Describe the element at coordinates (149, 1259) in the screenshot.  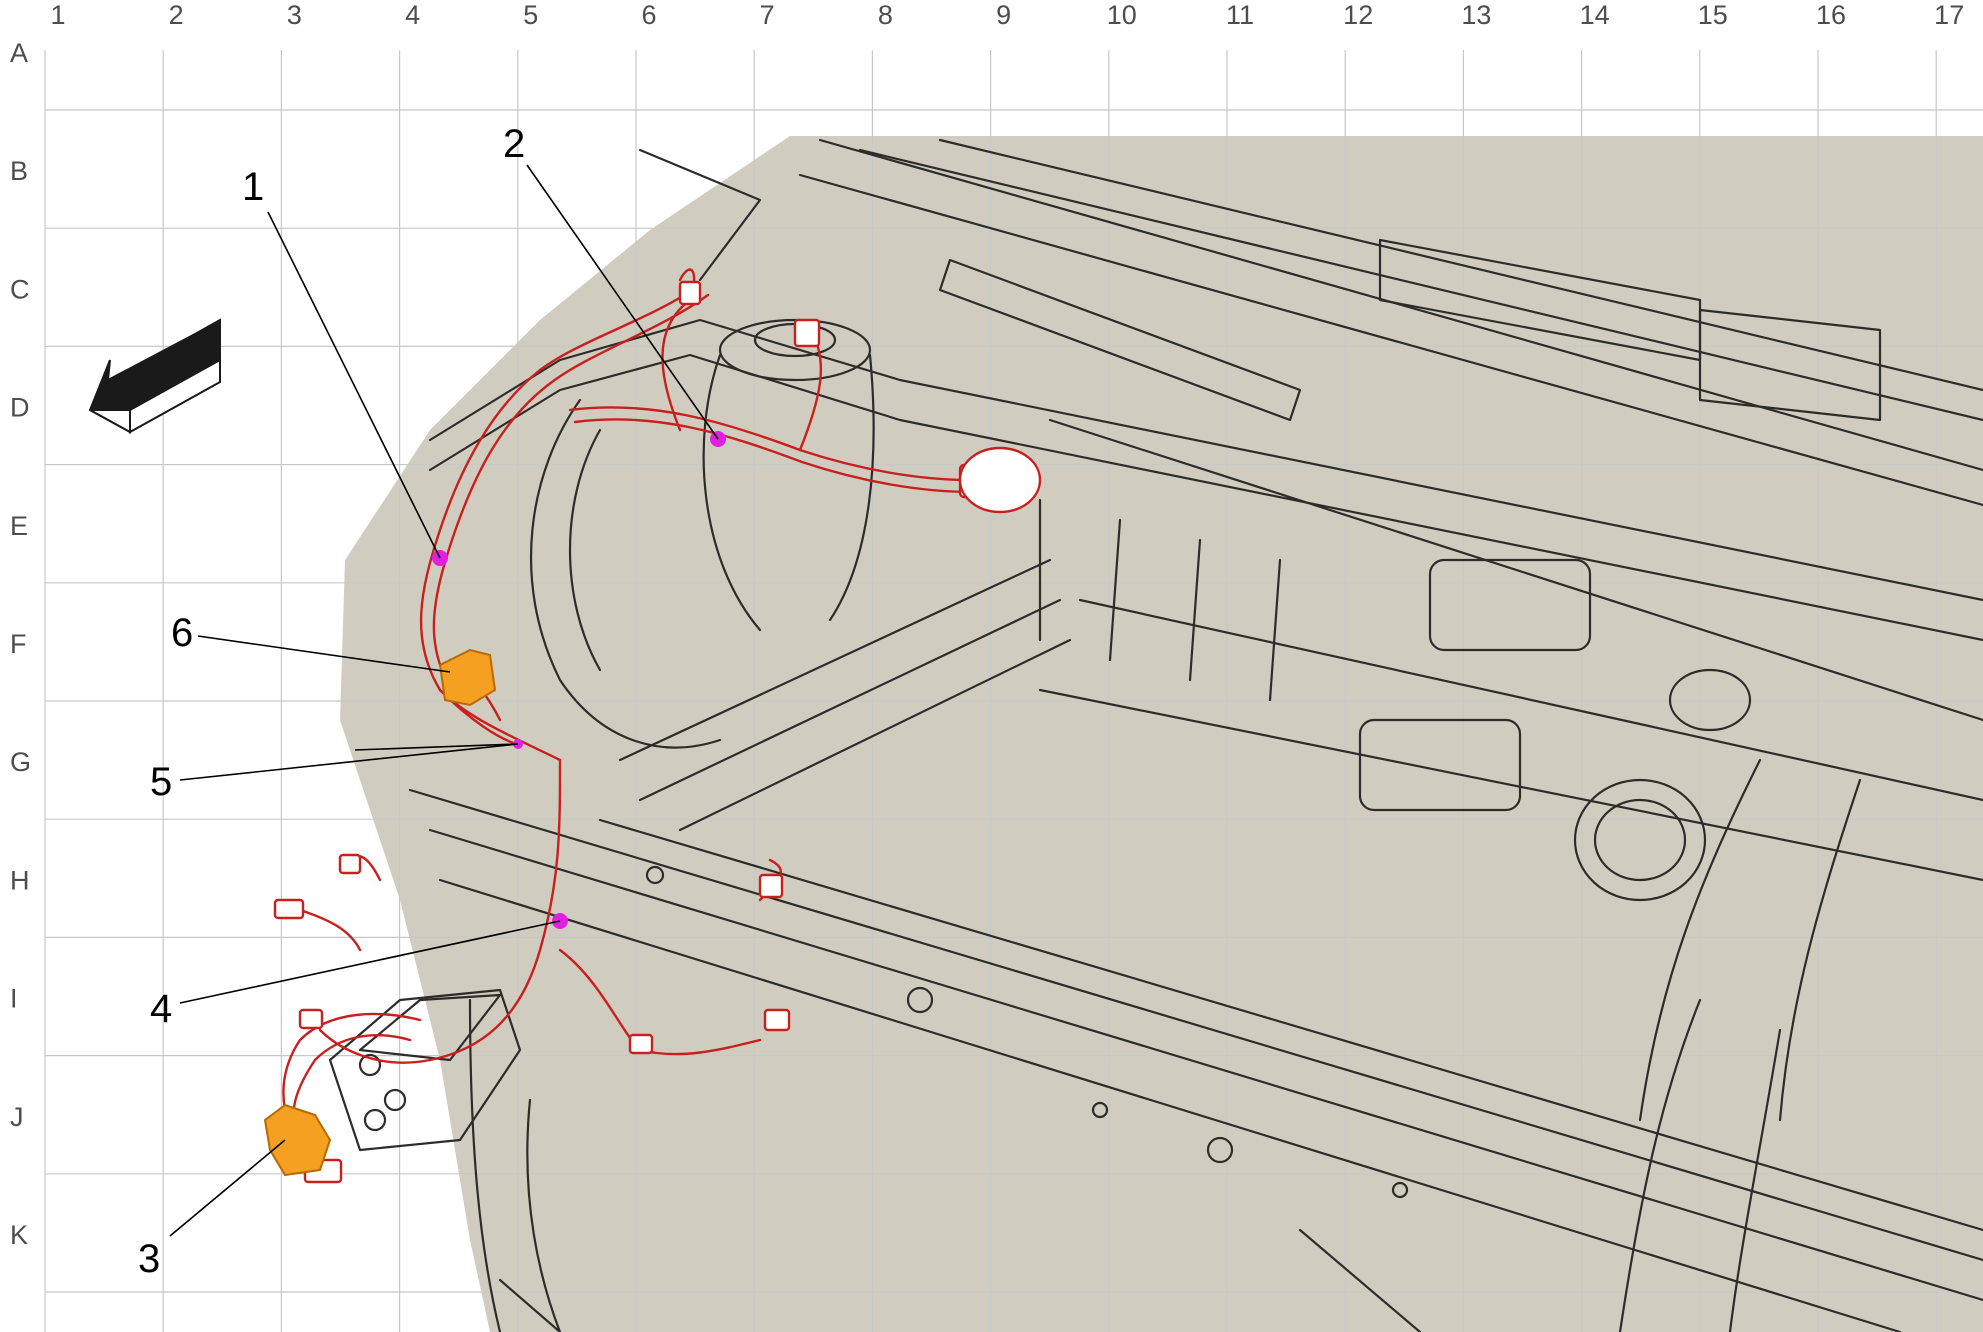
I see `callout-3: 3` at that location.